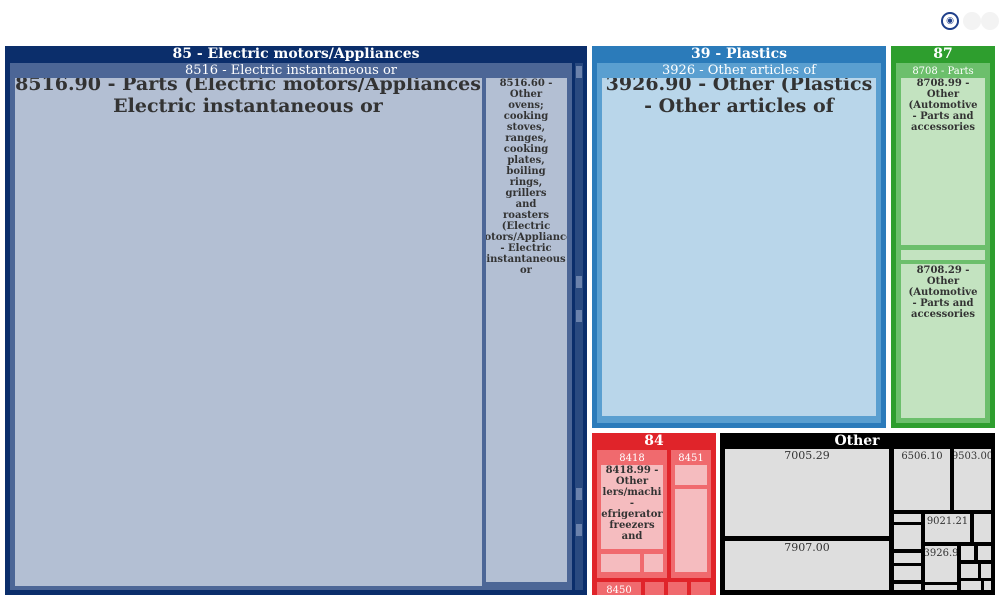  What do you see at coordinates (972, 456) in the screenshot?
I see `leaf-tile-9503-00-label: 9503.00` at bounding box center [972, 456].